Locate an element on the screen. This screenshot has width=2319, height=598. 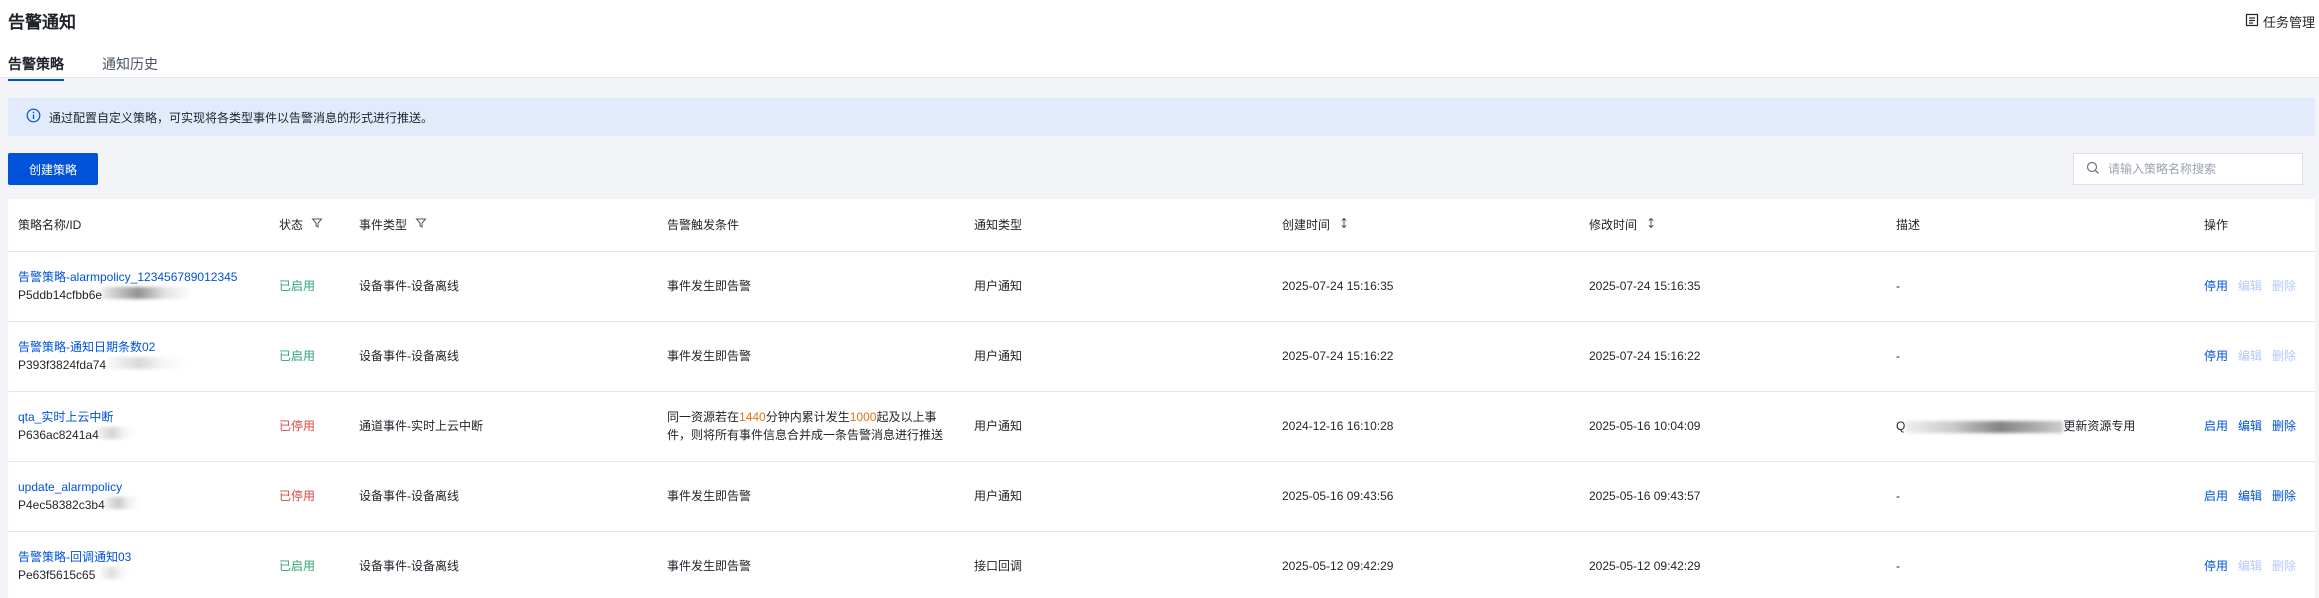
event-type: 通道事件-实时上云中断 is located at coordinates (503, 426).